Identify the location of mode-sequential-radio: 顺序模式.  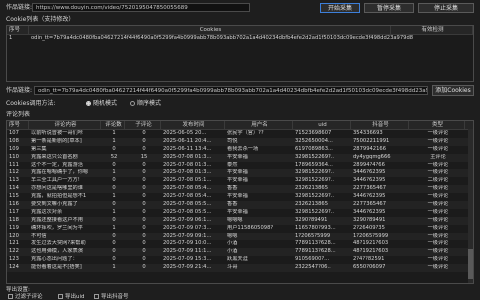
(145, 104).